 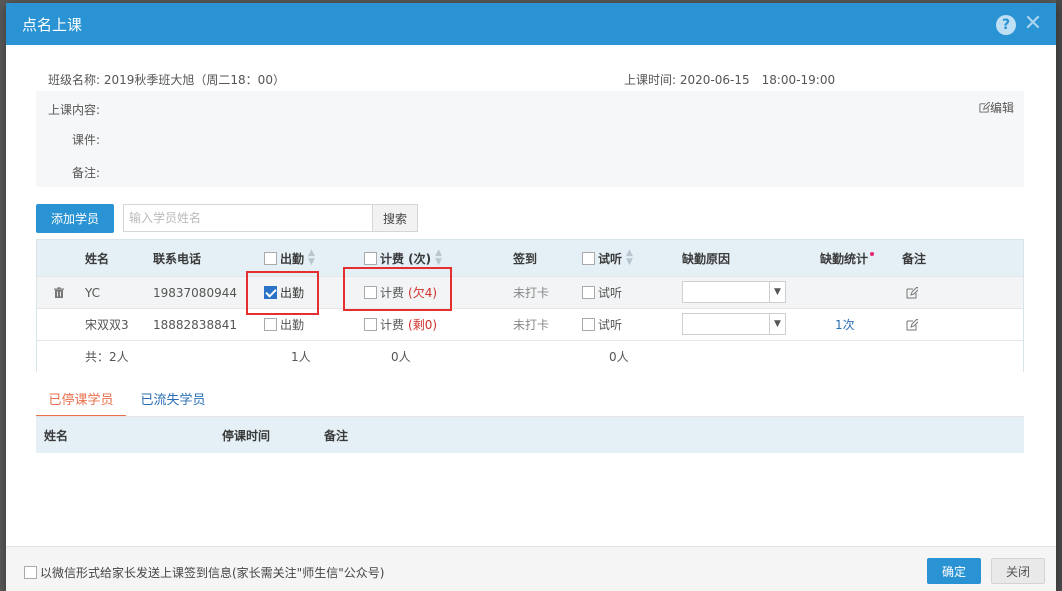 I want to click on header-attend: 出勤 ▲ ▼, so click(x=289, y=258).